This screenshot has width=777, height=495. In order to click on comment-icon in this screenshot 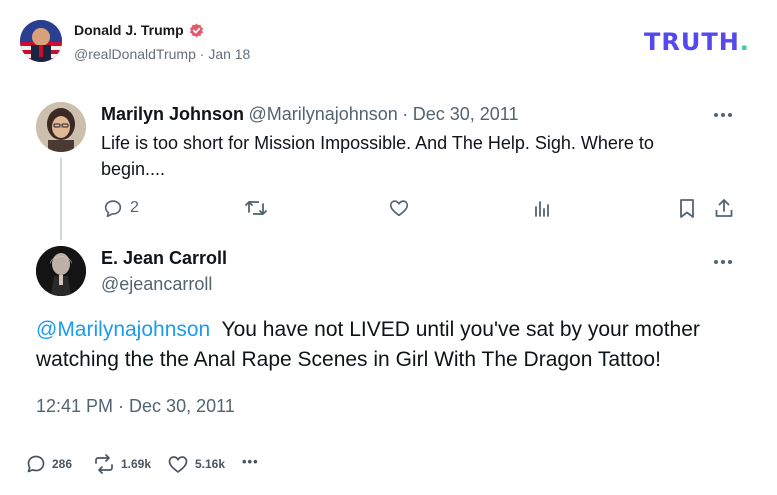, I will do `click(113, 208)`.